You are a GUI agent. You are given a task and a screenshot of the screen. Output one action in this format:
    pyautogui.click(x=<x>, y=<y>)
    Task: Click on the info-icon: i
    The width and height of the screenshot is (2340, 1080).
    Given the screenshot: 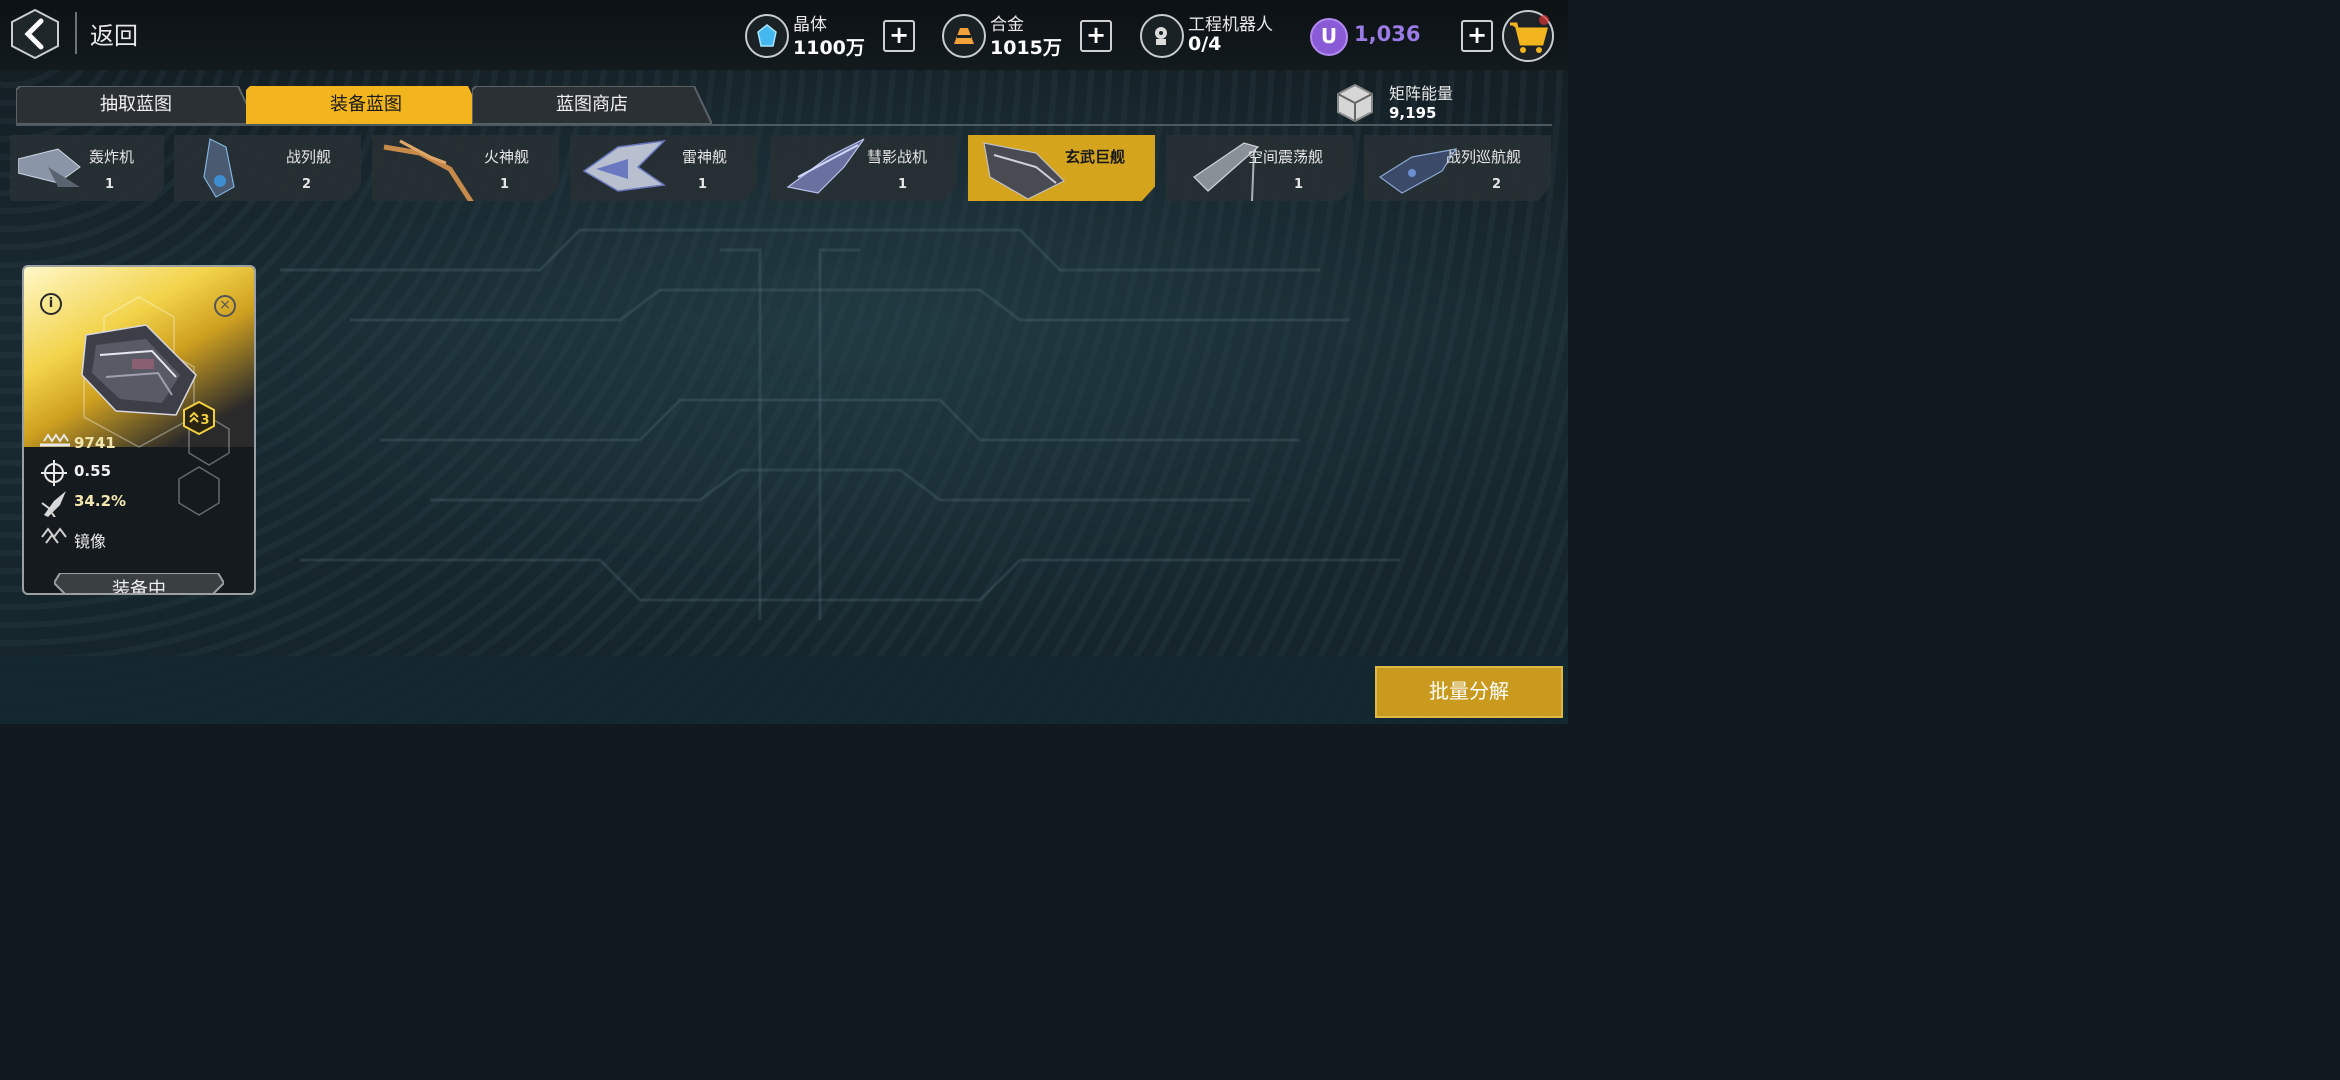 What is the action you would take?
    pyautogui.click(x=51, y=304)
    